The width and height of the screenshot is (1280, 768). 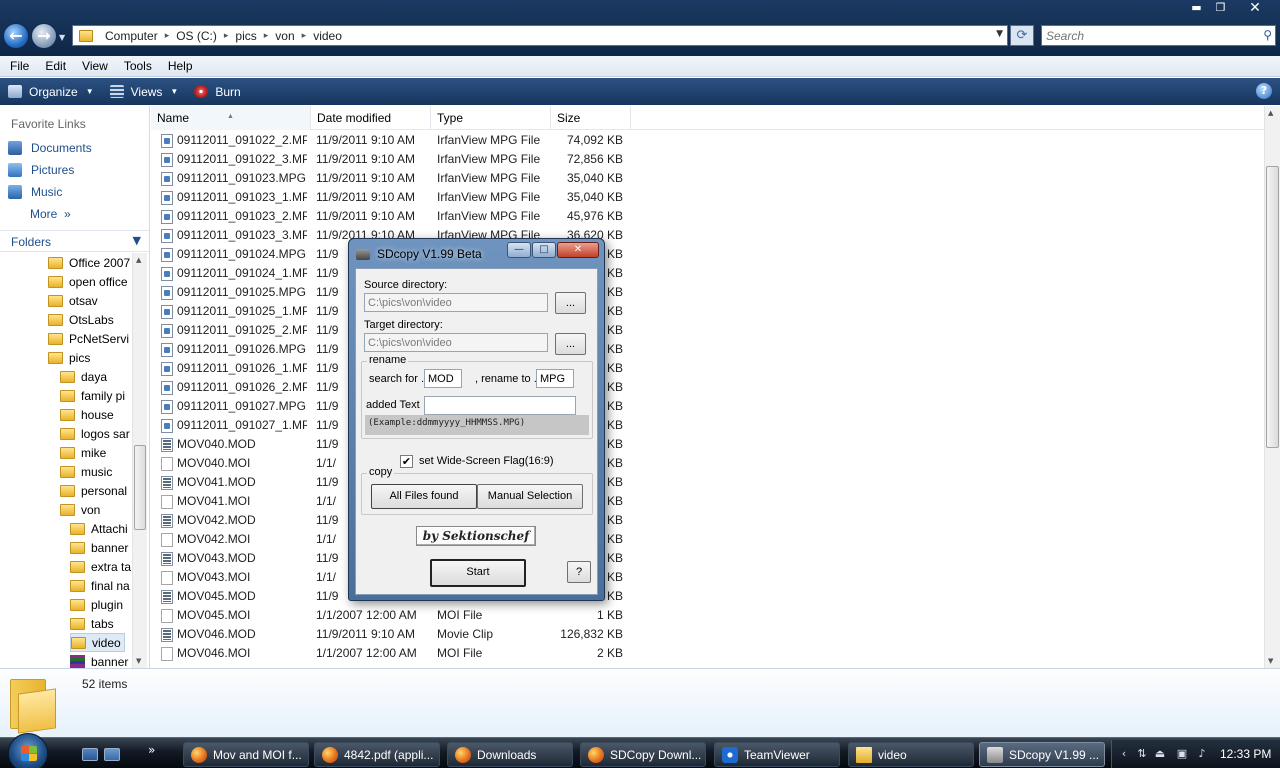 What do you see at coordinates (151, 750) in the screenshot?
I see `quick-launch-more-icon: »` at bounding box center [151, 750].